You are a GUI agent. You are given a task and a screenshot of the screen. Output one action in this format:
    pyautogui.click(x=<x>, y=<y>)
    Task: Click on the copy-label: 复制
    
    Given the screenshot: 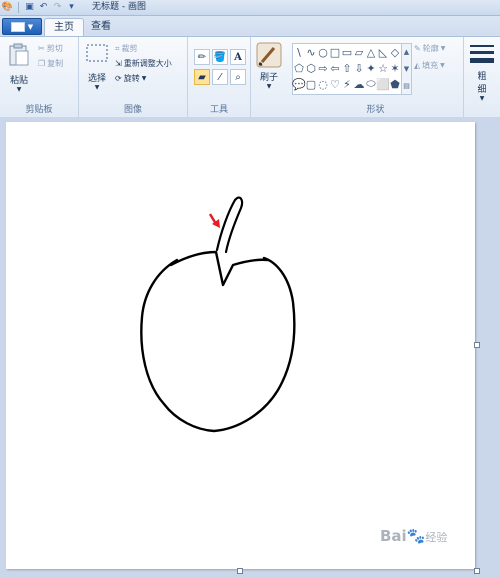 What is the action you would take?
    pyautogui.click(x=55, y=63)
    